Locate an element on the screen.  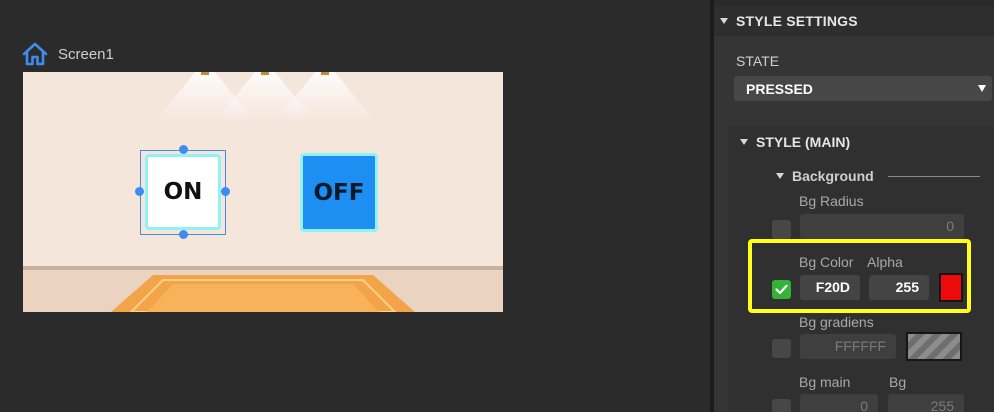
bg-color-hex-input: F20D is located at coordinates (830, 287).